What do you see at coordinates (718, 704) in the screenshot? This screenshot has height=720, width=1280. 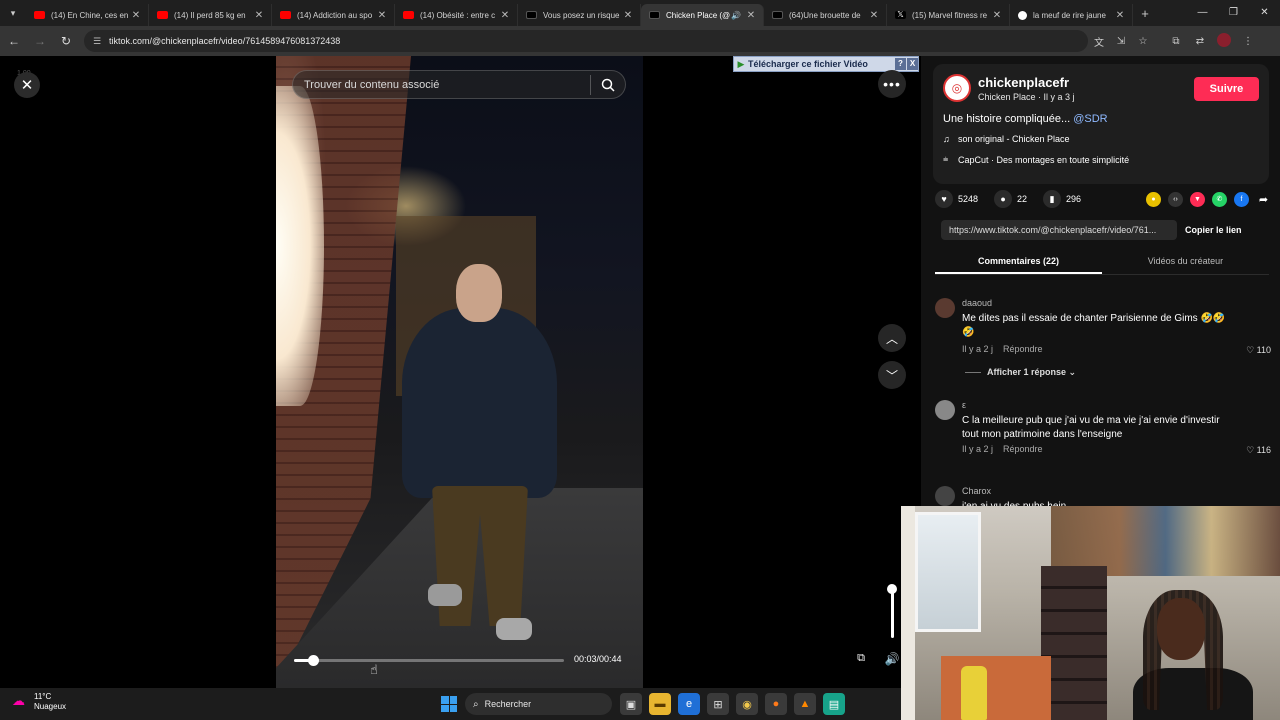 I see `store-icon: ⊞` at bounding box center [718, 704].